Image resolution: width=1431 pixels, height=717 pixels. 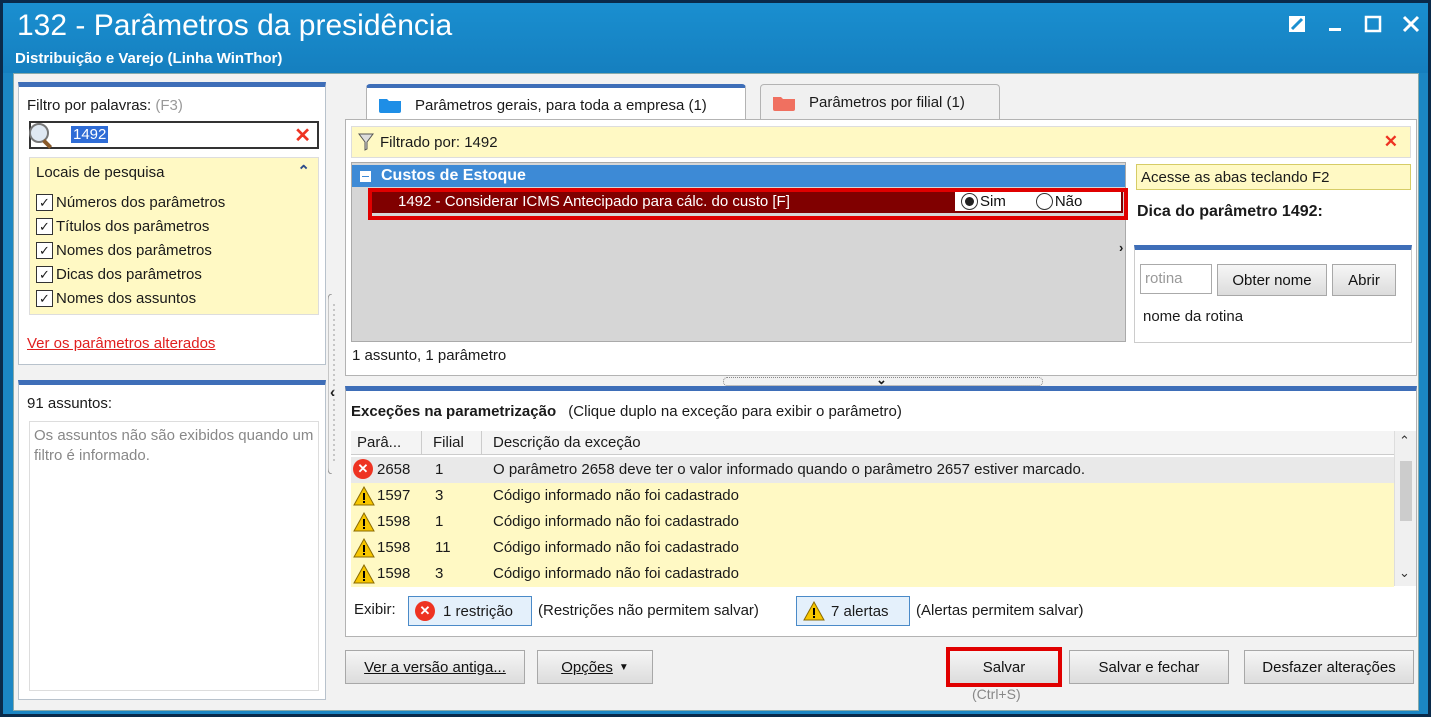 I want to click on search-icon, so click(x=41, y=136).